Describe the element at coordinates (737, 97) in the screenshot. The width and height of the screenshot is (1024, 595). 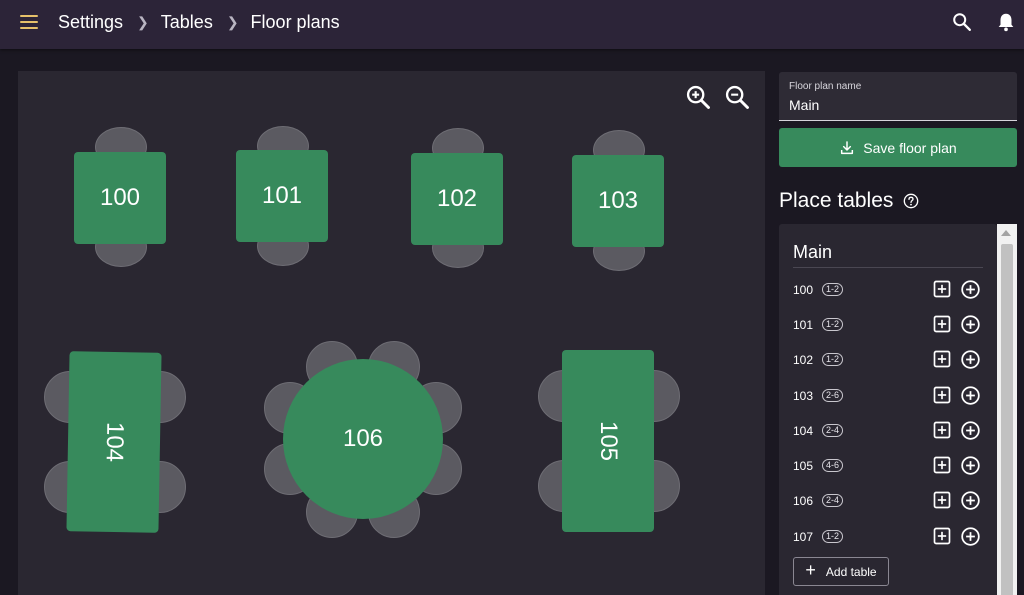
I see `zoom-out-icon` at that location.